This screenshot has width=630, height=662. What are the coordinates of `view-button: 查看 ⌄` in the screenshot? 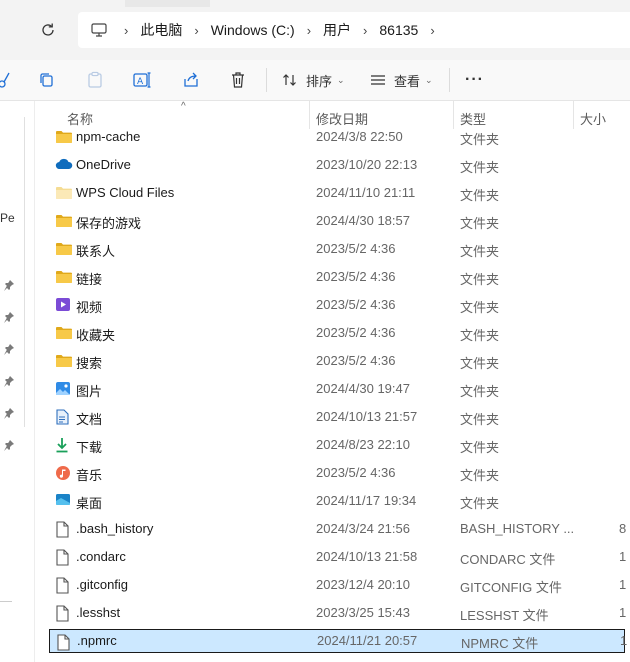 It's located at (401, 80).